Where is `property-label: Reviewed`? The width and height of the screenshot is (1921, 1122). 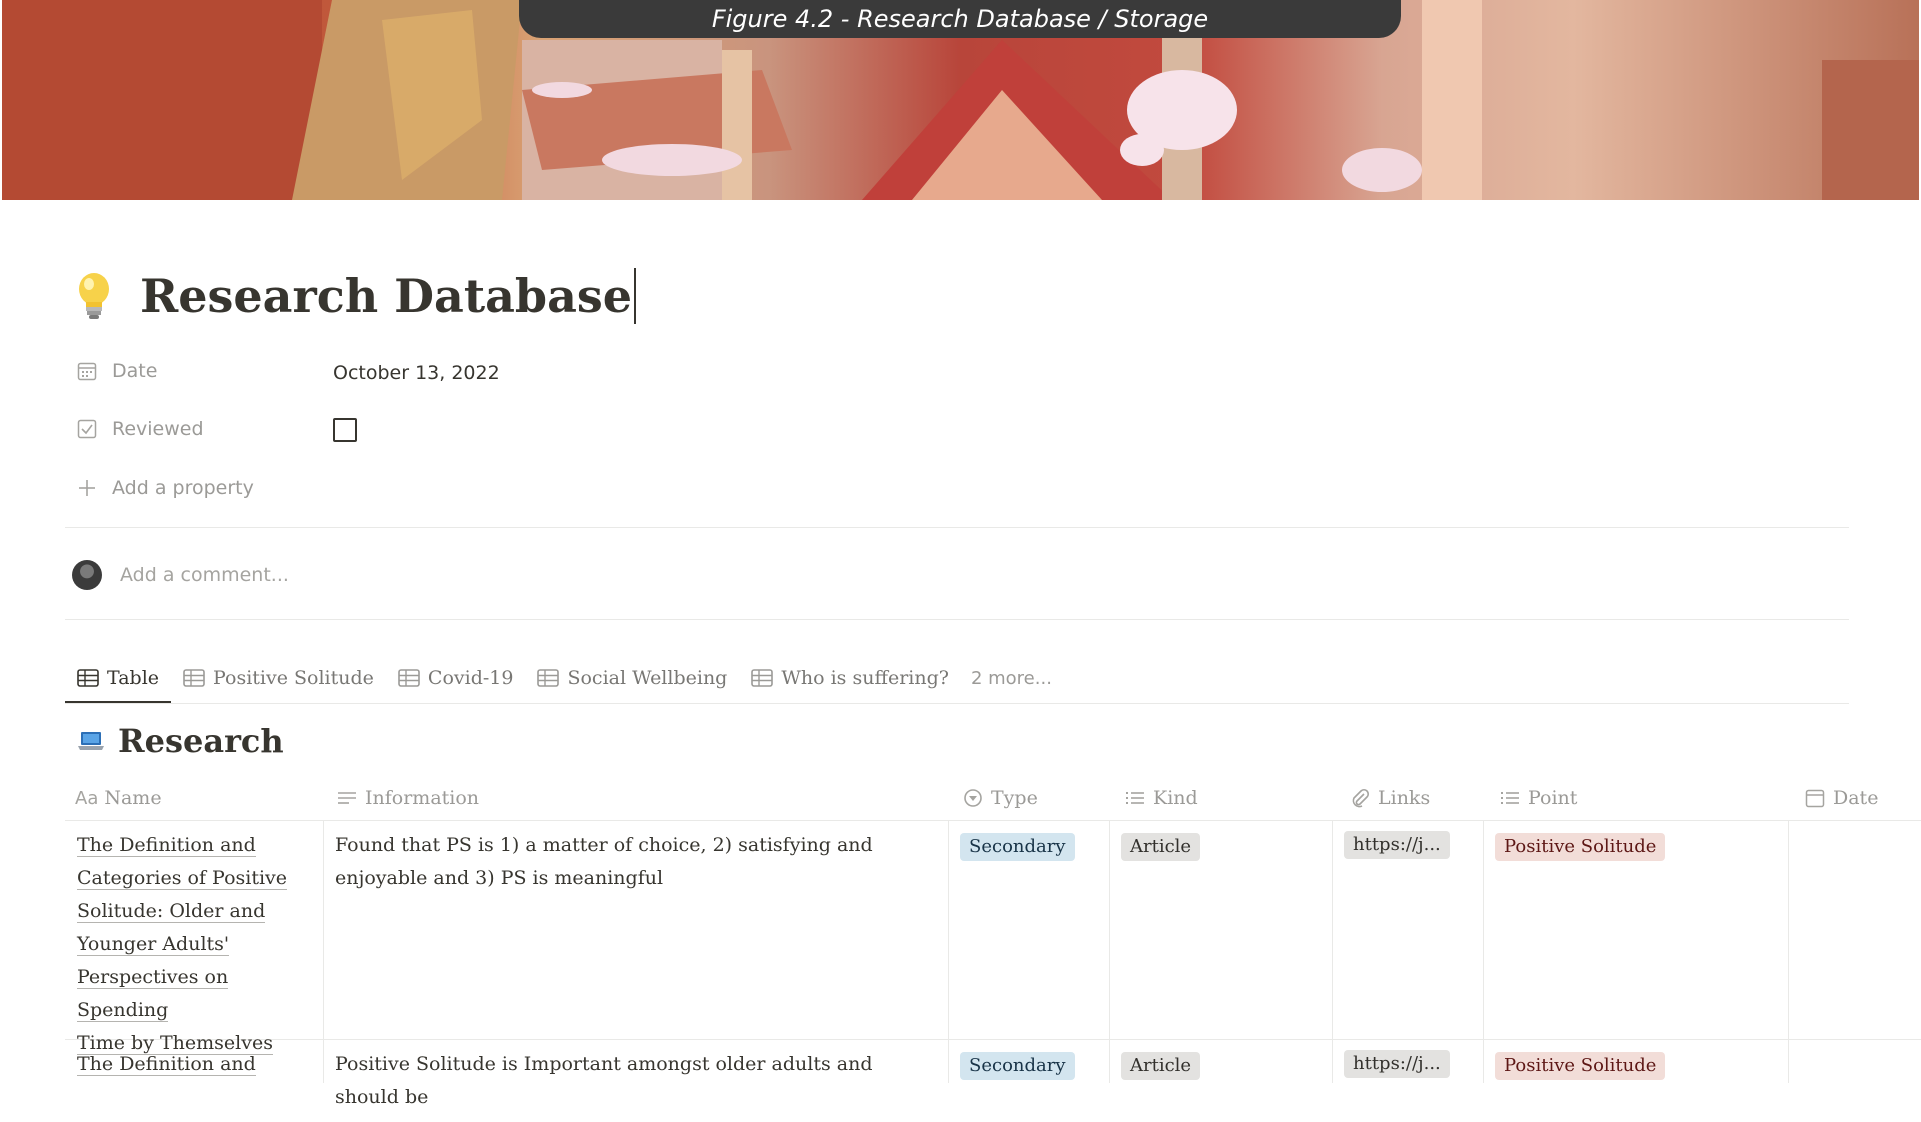 property-label: Reviewed is located at coordinates (158, 429).